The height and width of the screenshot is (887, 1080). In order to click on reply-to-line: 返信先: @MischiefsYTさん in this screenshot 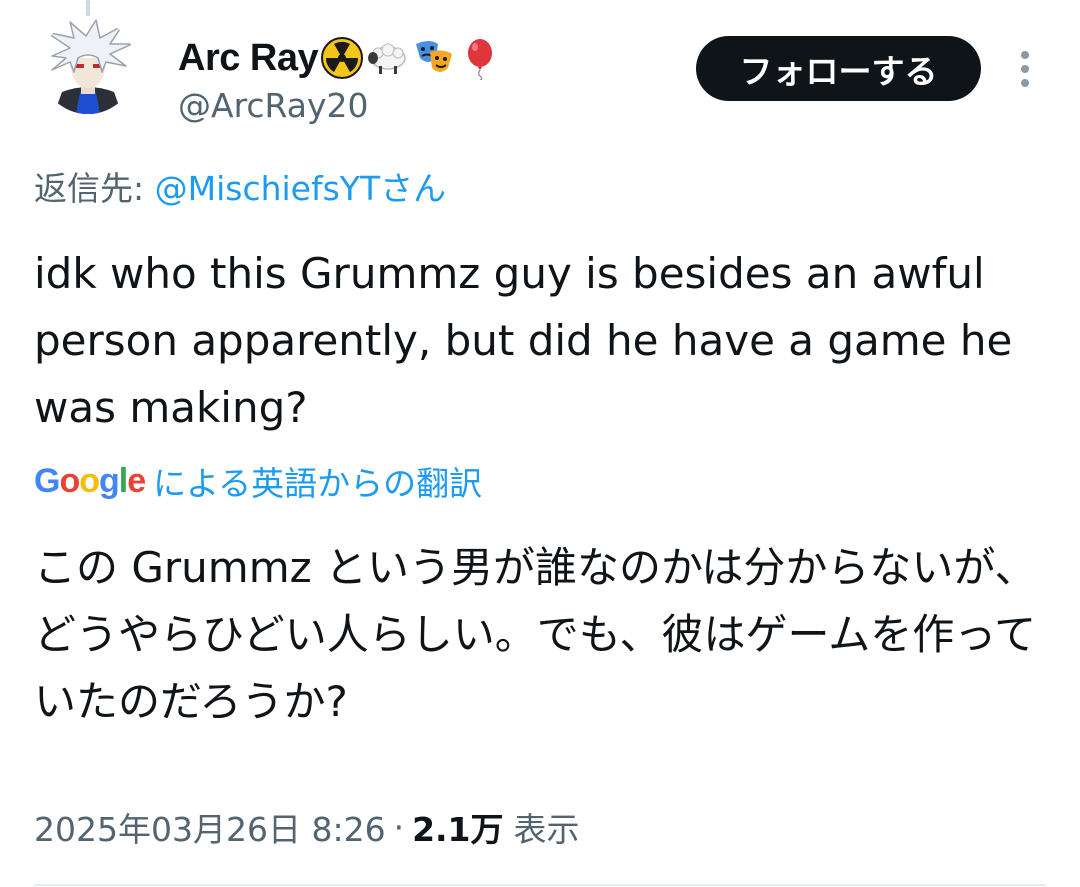, I will do `click(240, 186)`.